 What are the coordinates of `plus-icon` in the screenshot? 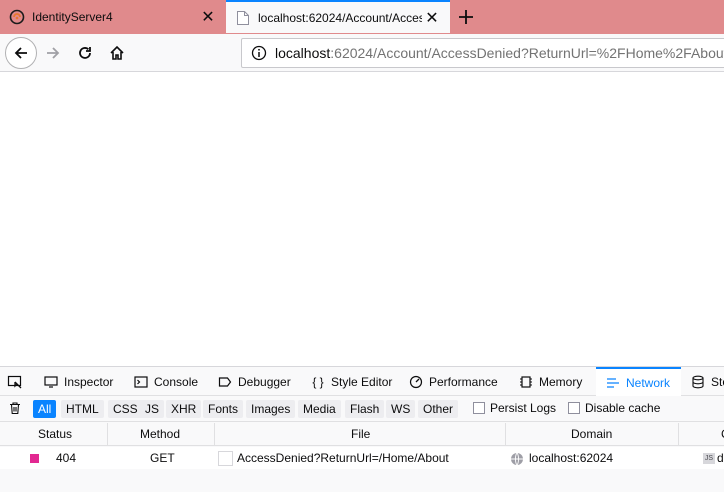 It's located at (466, 17).